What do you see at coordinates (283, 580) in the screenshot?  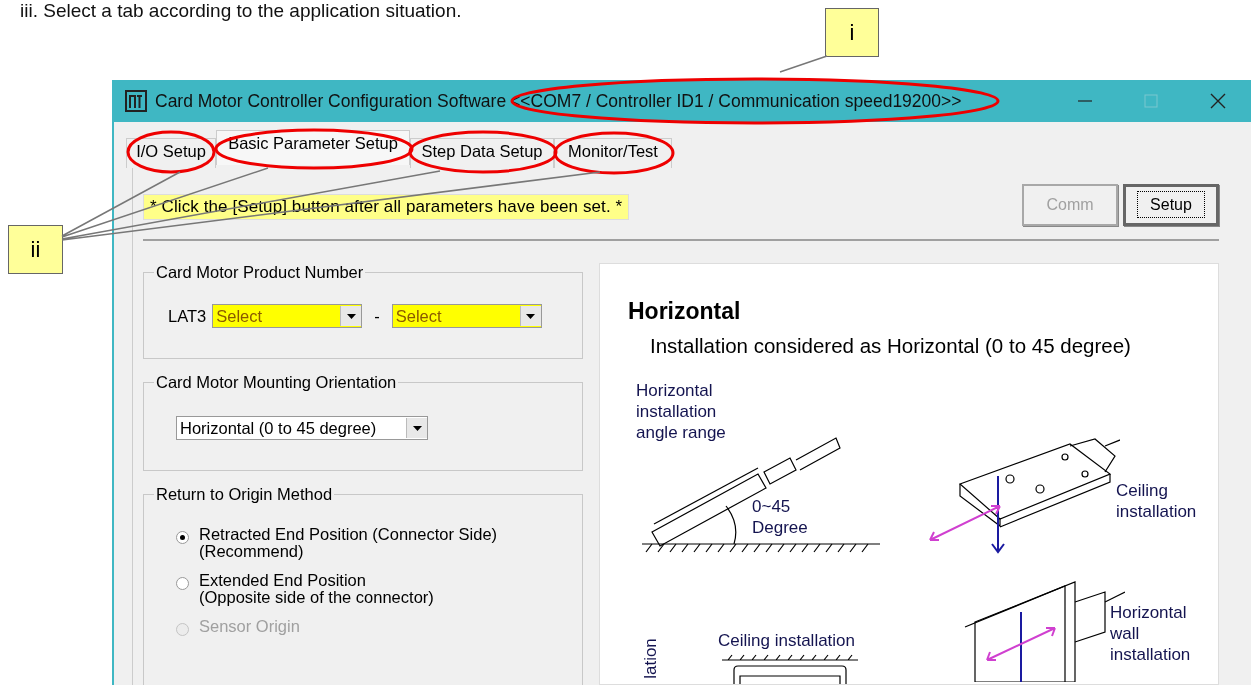 I see `option-label: Extended End Position` at bounding box center [283, 580].